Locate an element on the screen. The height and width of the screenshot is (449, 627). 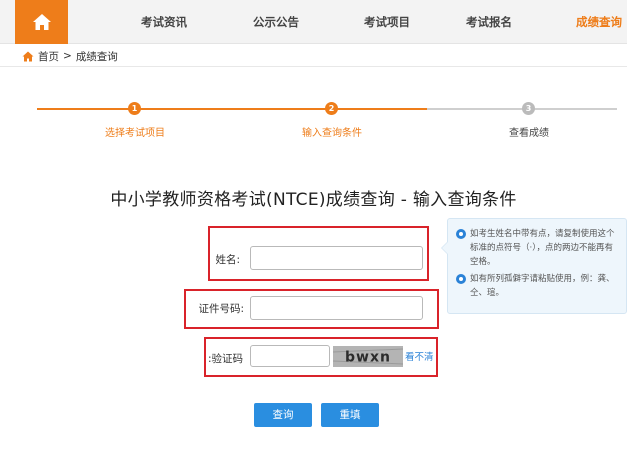
captcha-input is located at coordinates (290, 356).